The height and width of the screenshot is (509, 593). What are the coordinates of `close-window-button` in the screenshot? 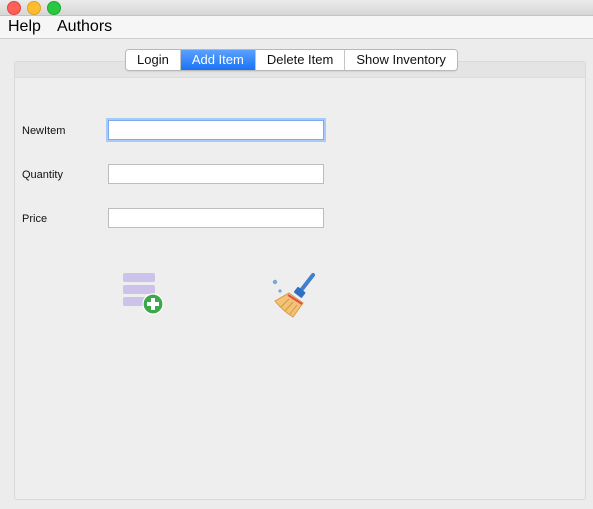 It's located at (14, 8).